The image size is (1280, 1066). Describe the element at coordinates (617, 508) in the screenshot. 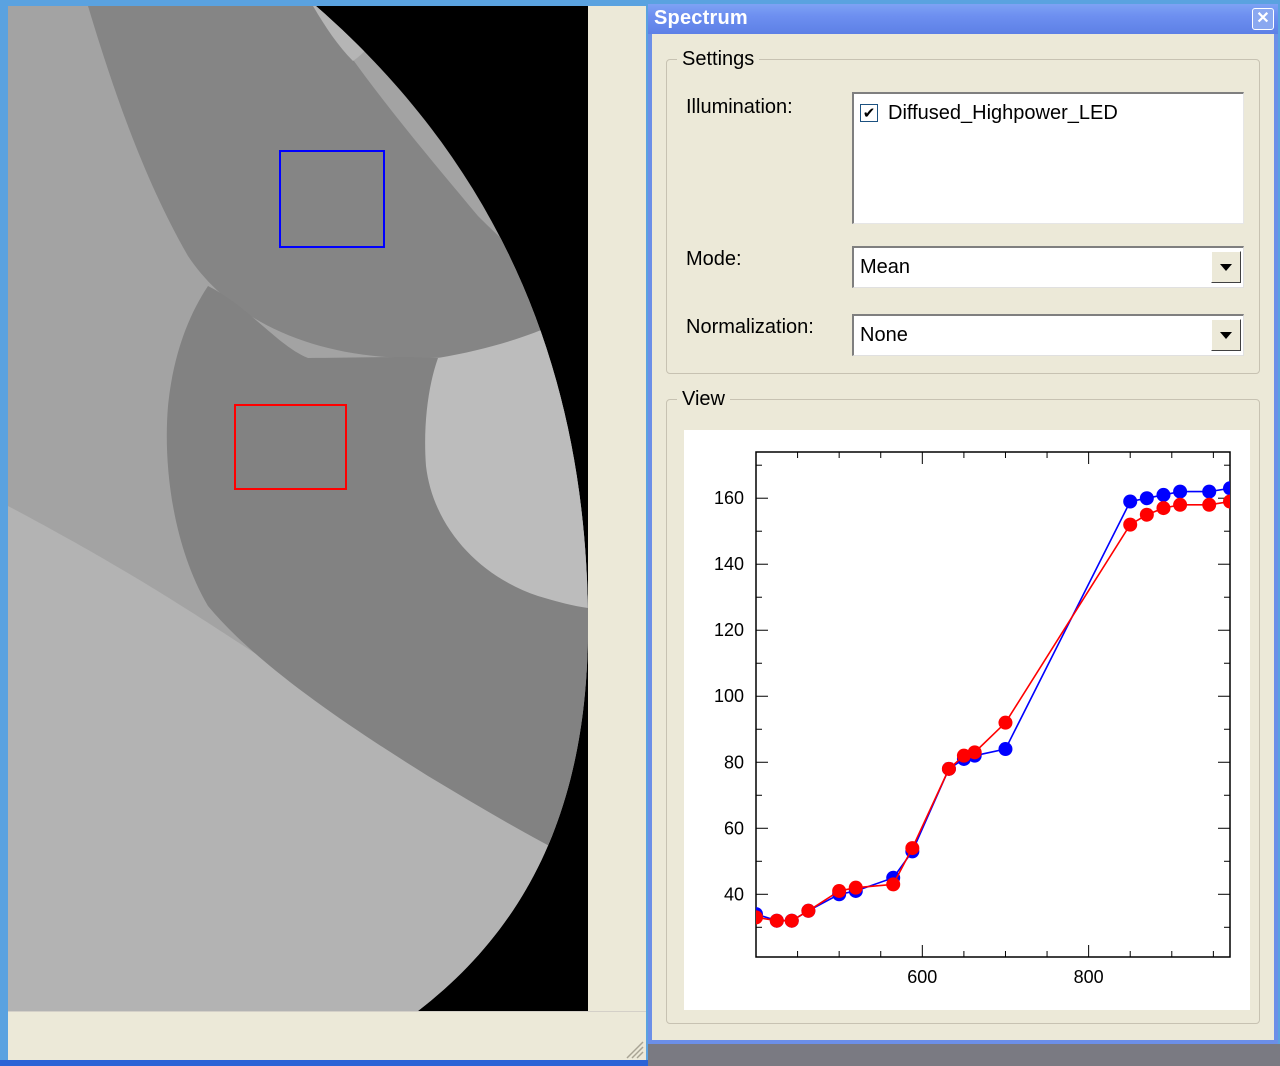

I see `image-window-background` at that location.